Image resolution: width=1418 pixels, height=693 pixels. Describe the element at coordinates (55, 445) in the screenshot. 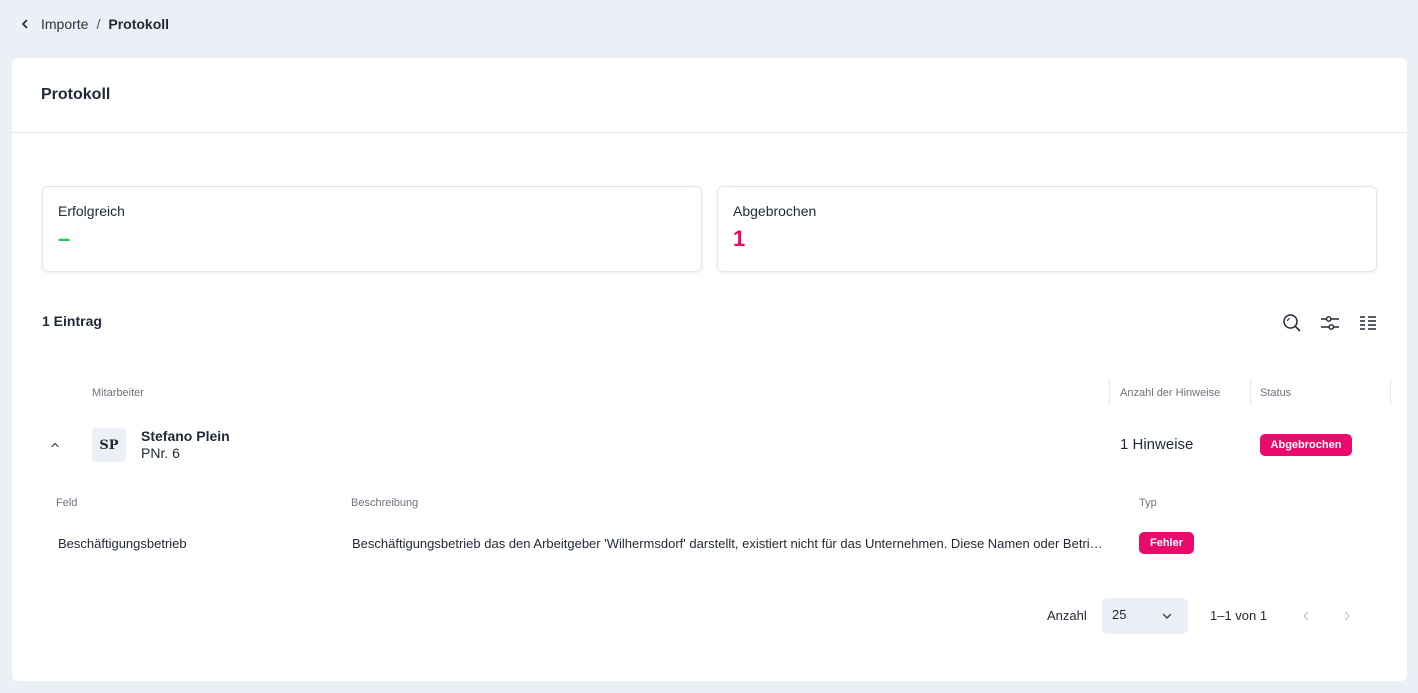

I see `collapse-row-chevron-icon` at that location.